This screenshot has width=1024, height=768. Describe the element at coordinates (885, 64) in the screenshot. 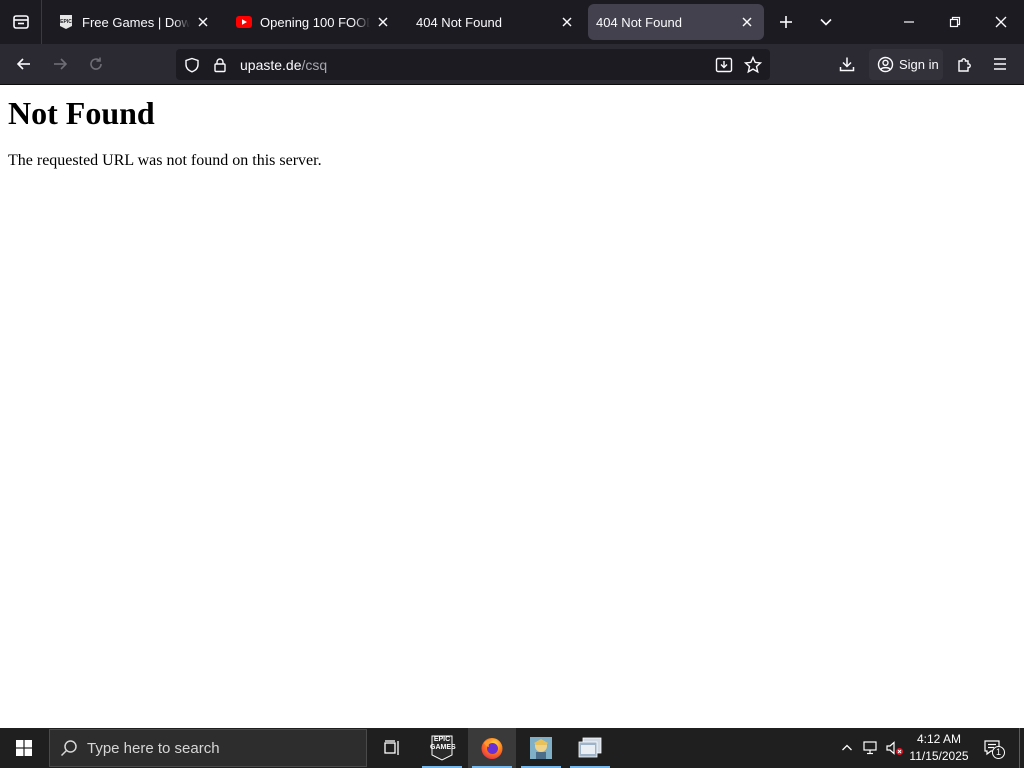

I see `account-icon` at that location.